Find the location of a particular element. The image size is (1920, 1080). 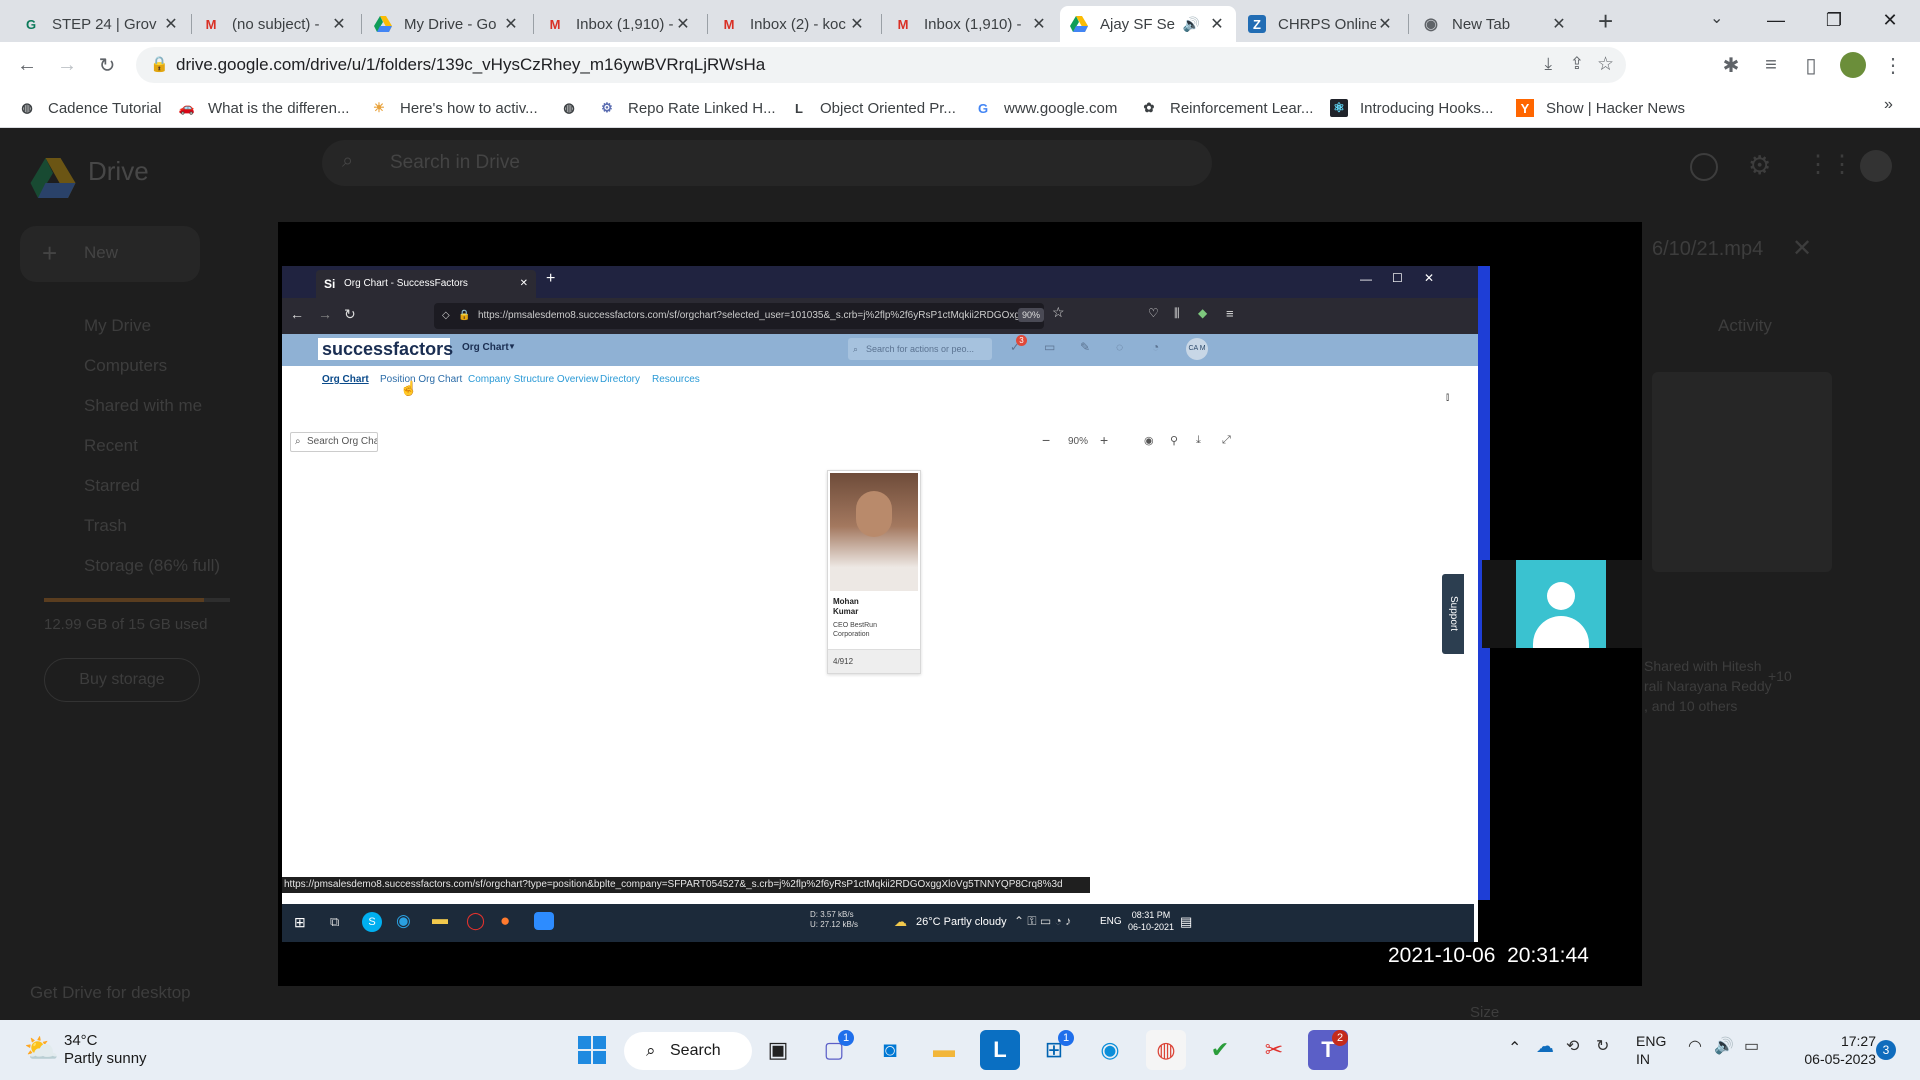

drive-search-input: ⌕ Search in Drive is located at coordinates (767, 163).